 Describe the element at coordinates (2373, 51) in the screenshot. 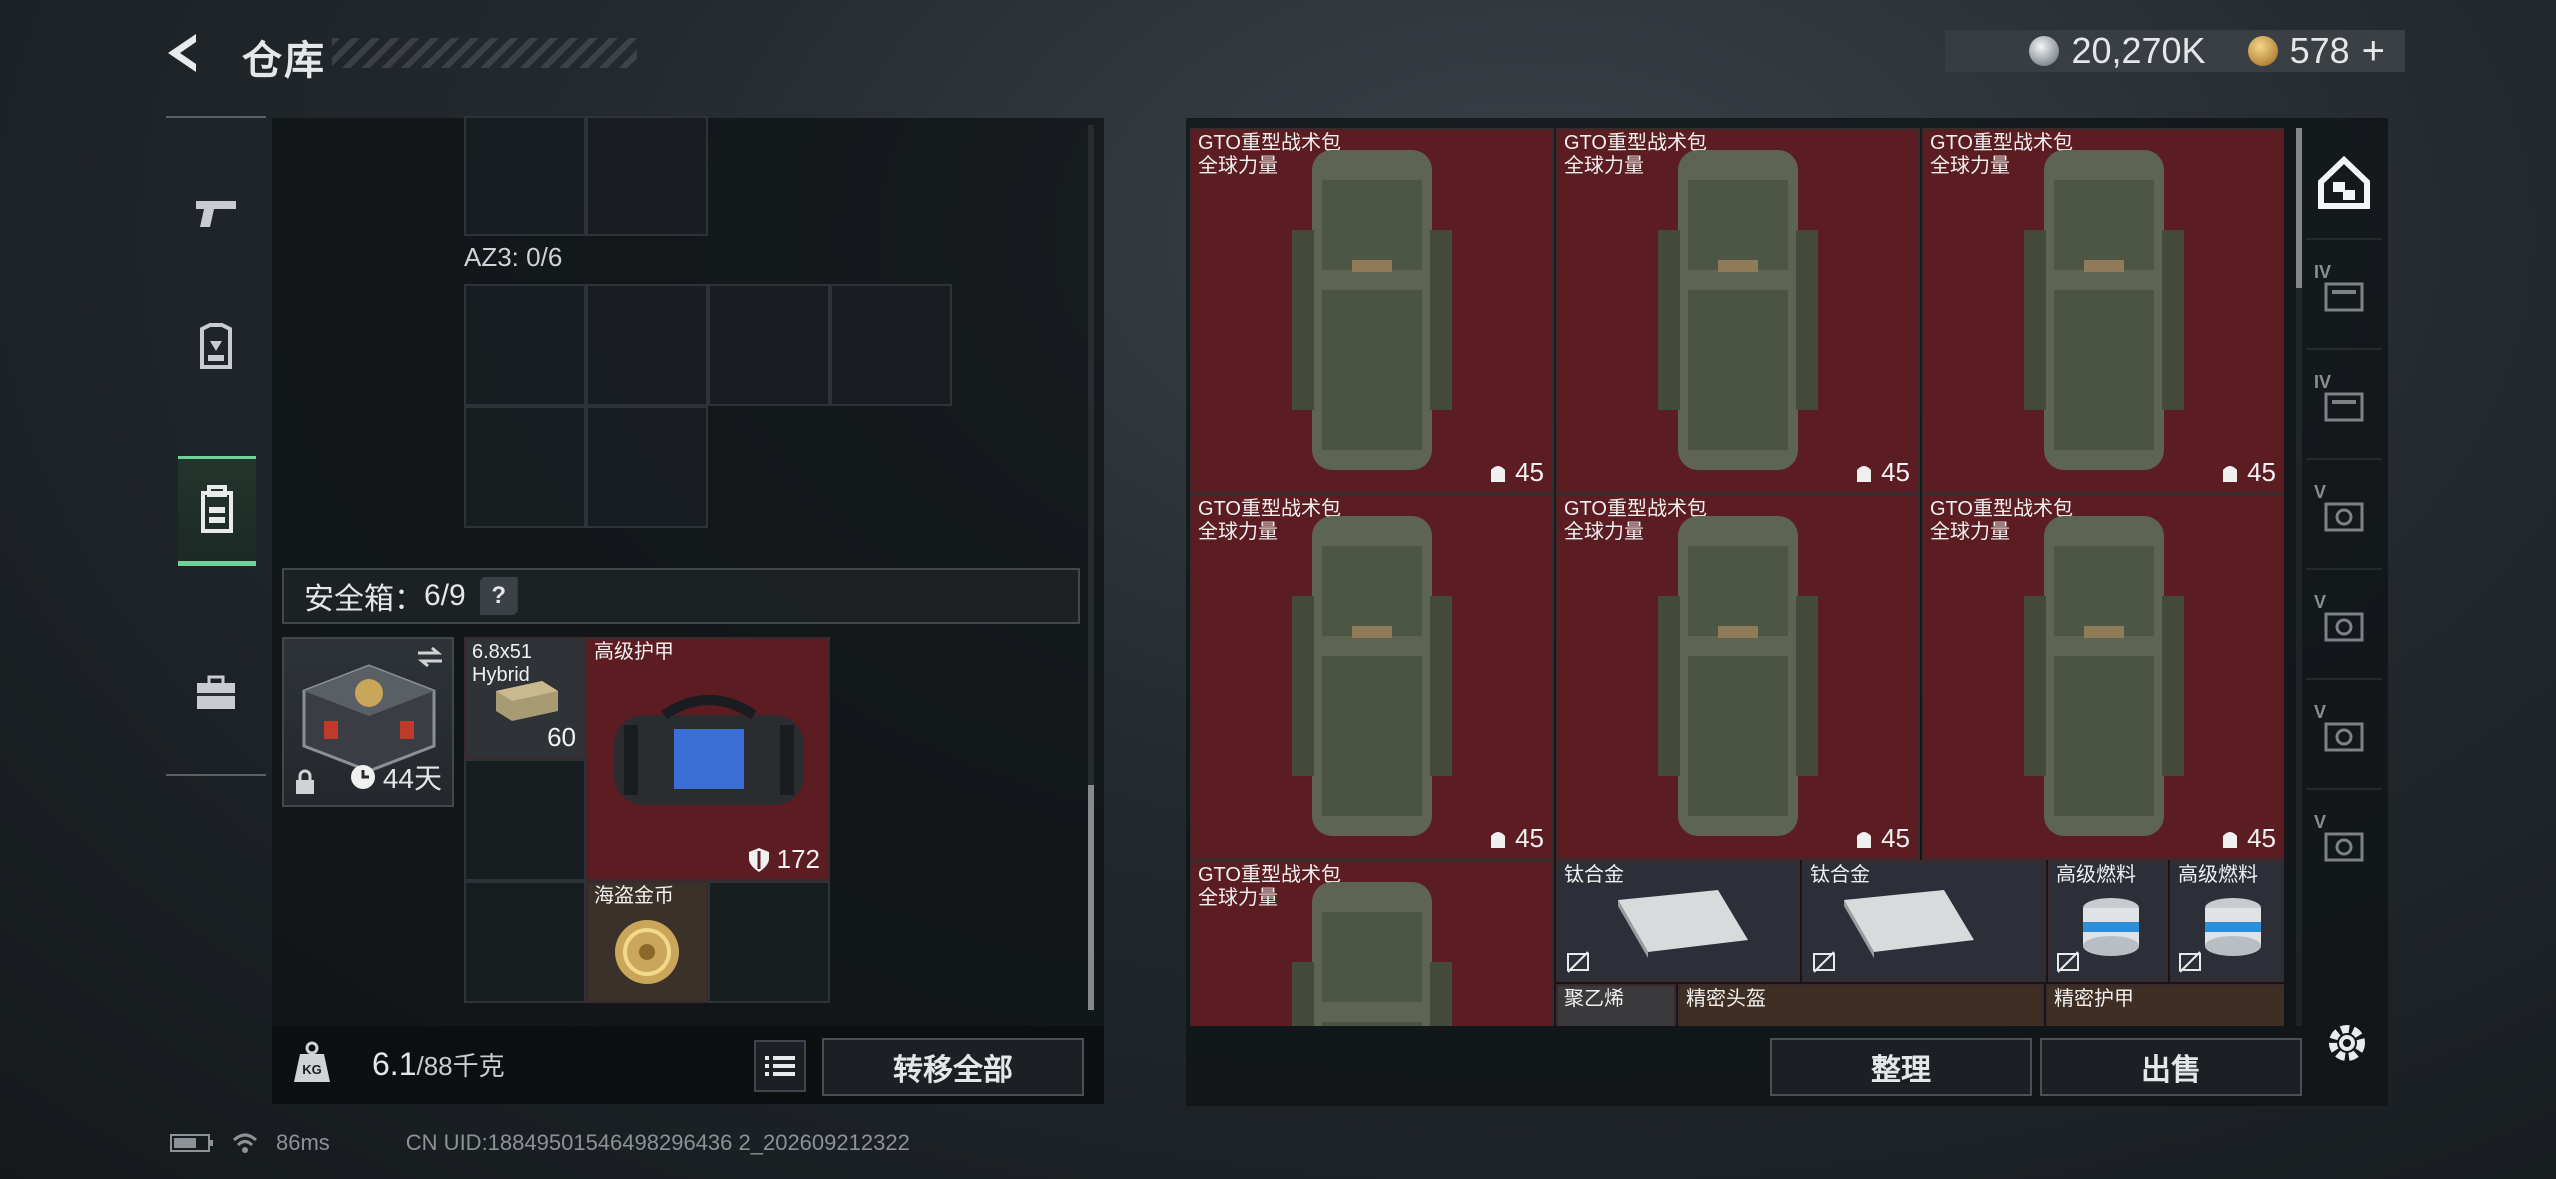

I see `add-currency-button: +` at that location.